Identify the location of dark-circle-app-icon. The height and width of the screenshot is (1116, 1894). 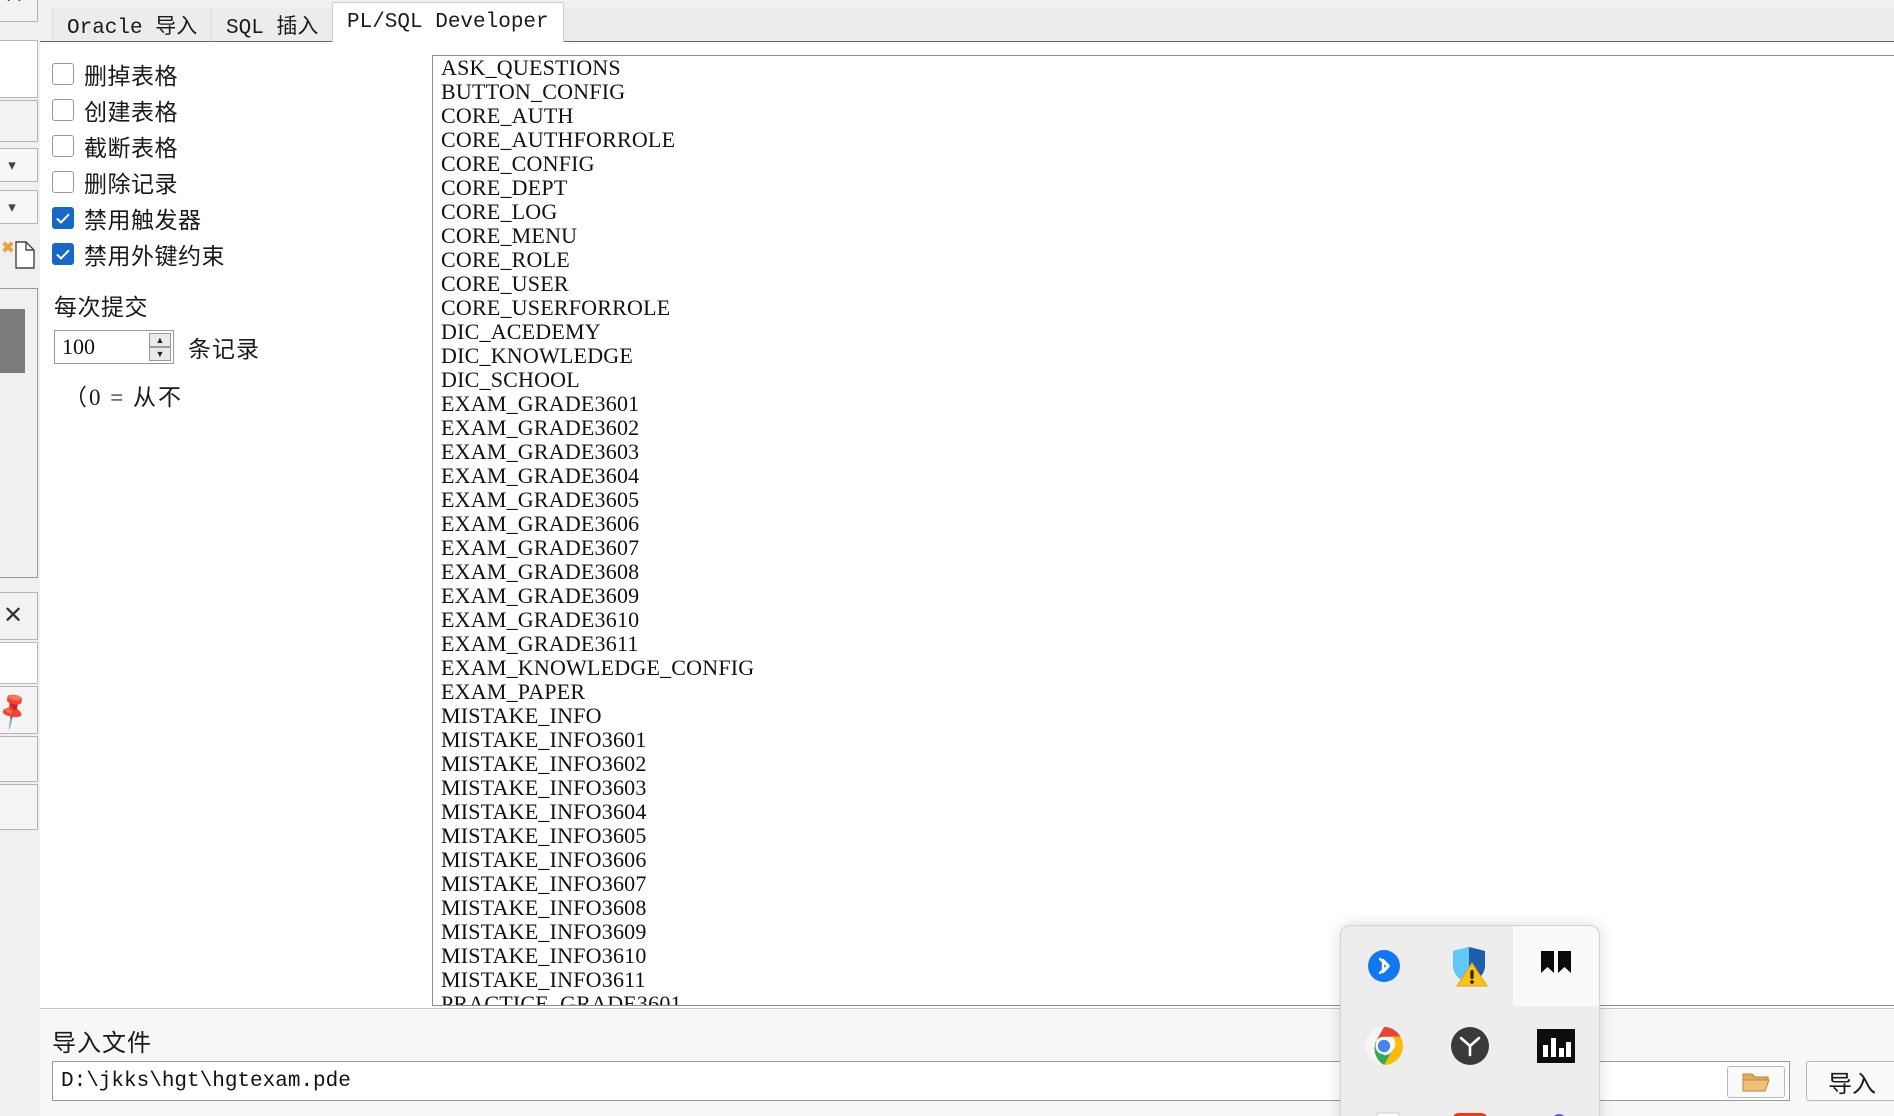
(1470, 1046).